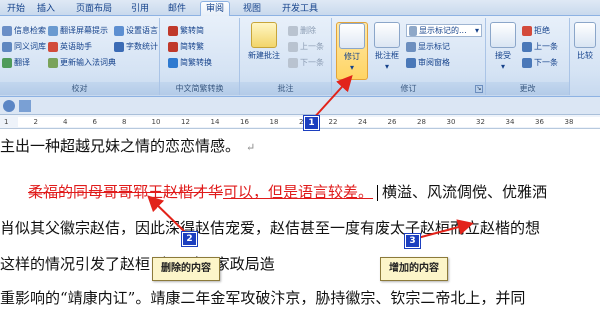 This screenshot has height=313, width=600. What do you see at coordinates (53, 30) in the screenshot?
I see `translate-tooltip-icon` at bounding box center [53, 30].